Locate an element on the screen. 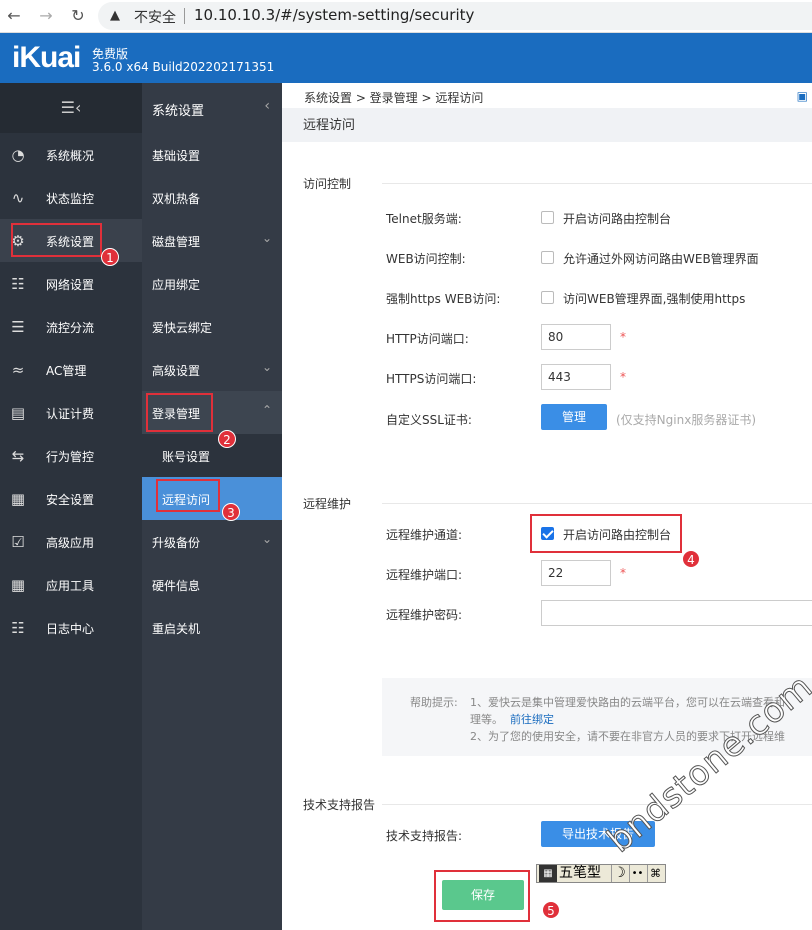  web-access-checkbox is located at coordinates (547, 257).